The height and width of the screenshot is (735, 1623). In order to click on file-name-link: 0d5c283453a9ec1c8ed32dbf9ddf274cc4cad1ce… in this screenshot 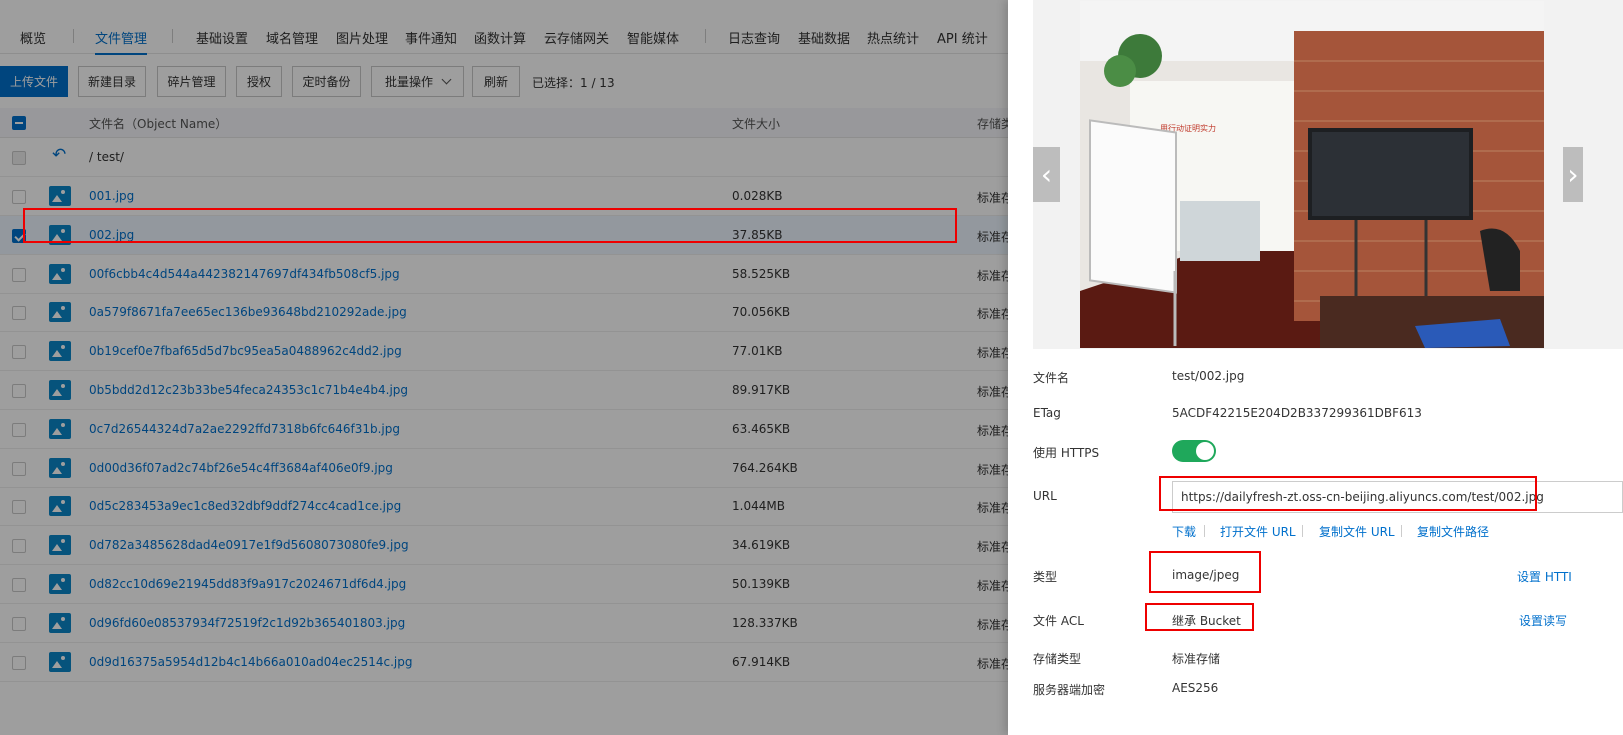, I will do `click(245, 506)`.